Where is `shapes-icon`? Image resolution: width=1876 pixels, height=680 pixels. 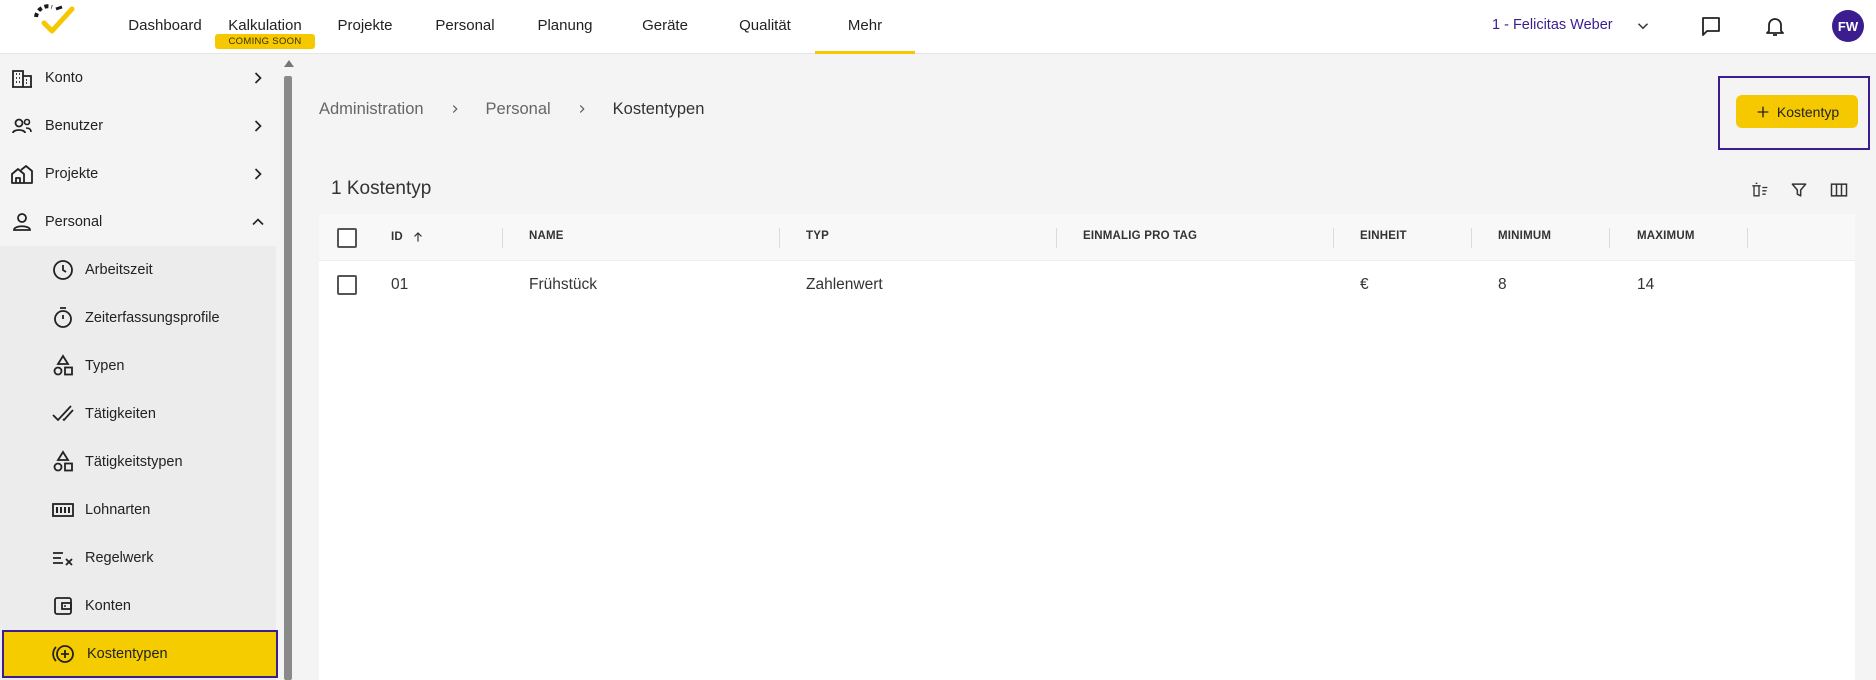 shapes-icon is located at coordinates (63, 461).